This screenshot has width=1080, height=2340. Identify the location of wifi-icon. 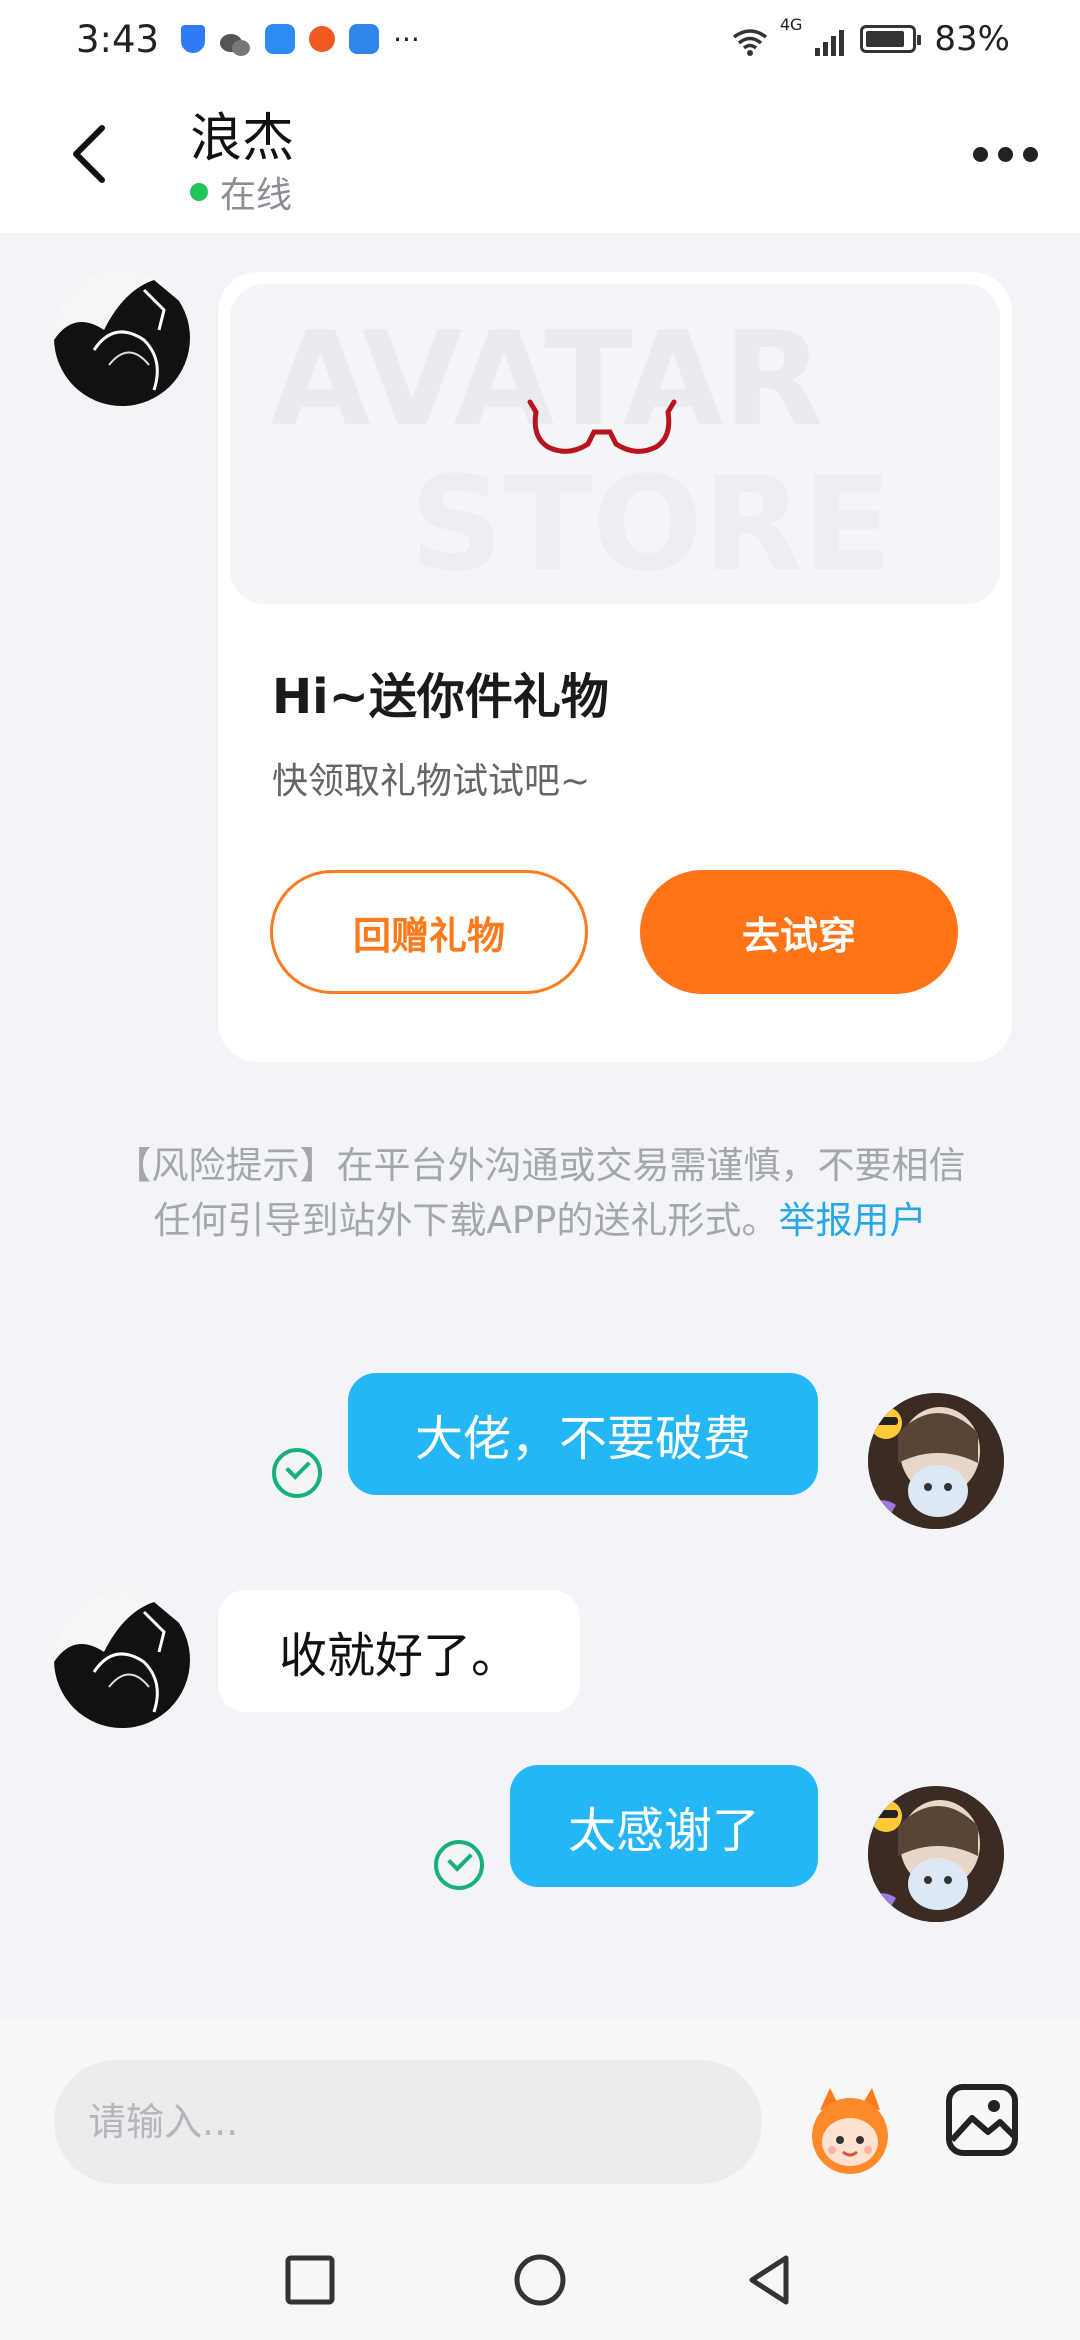
(750, 40).